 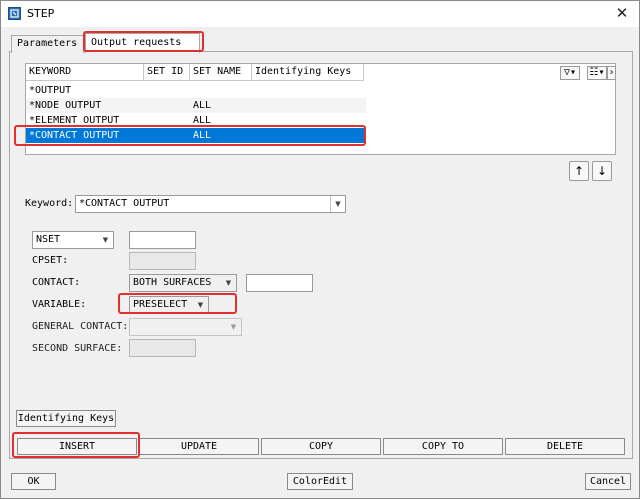 What do you see at coordinates (308, 72) in the screenshot?
I see `column-header-identifying-keys: Identifying Keys` at bounding box center [308, 72].